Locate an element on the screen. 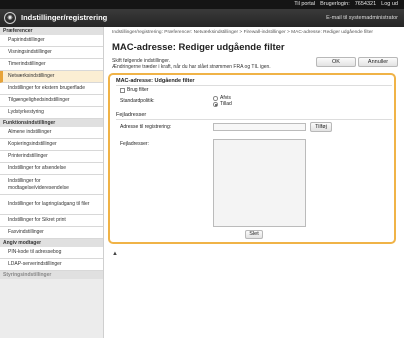  policy-allow-label: Tillad is located at coordinates (226, 104).